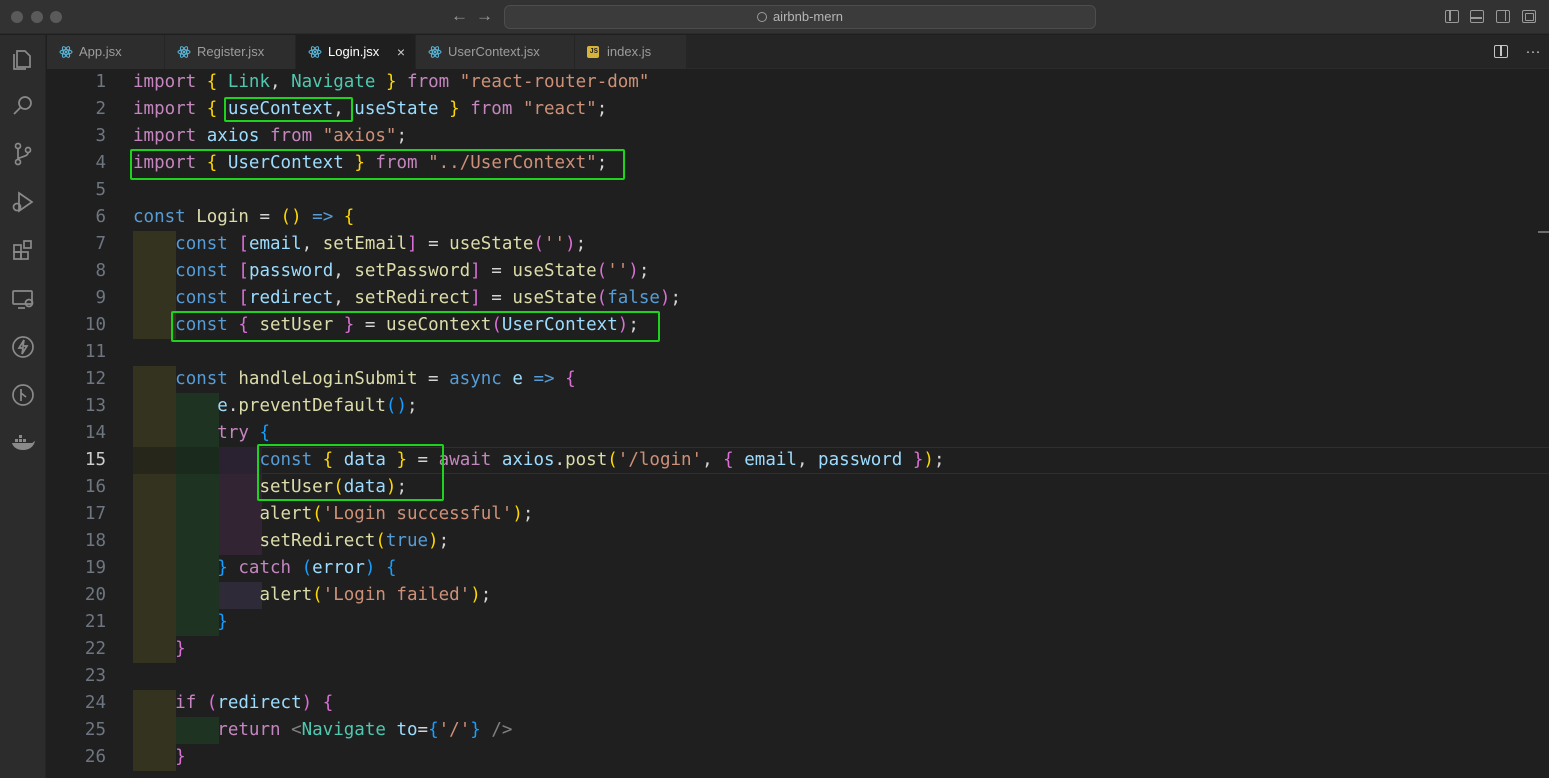  Describe the element at coordinates (354, 541) in the screenshot. I see `code-text: setRedirect(true);` at that location.